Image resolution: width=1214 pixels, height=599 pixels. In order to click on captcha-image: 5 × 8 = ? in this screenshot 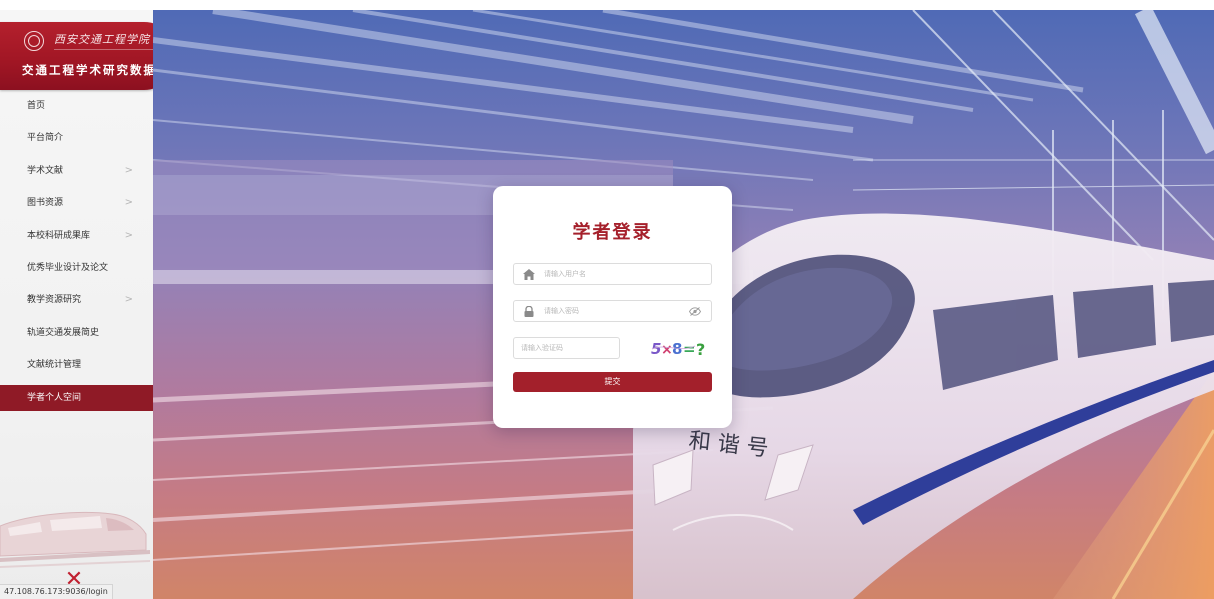, I will do `click(681, 348)`.